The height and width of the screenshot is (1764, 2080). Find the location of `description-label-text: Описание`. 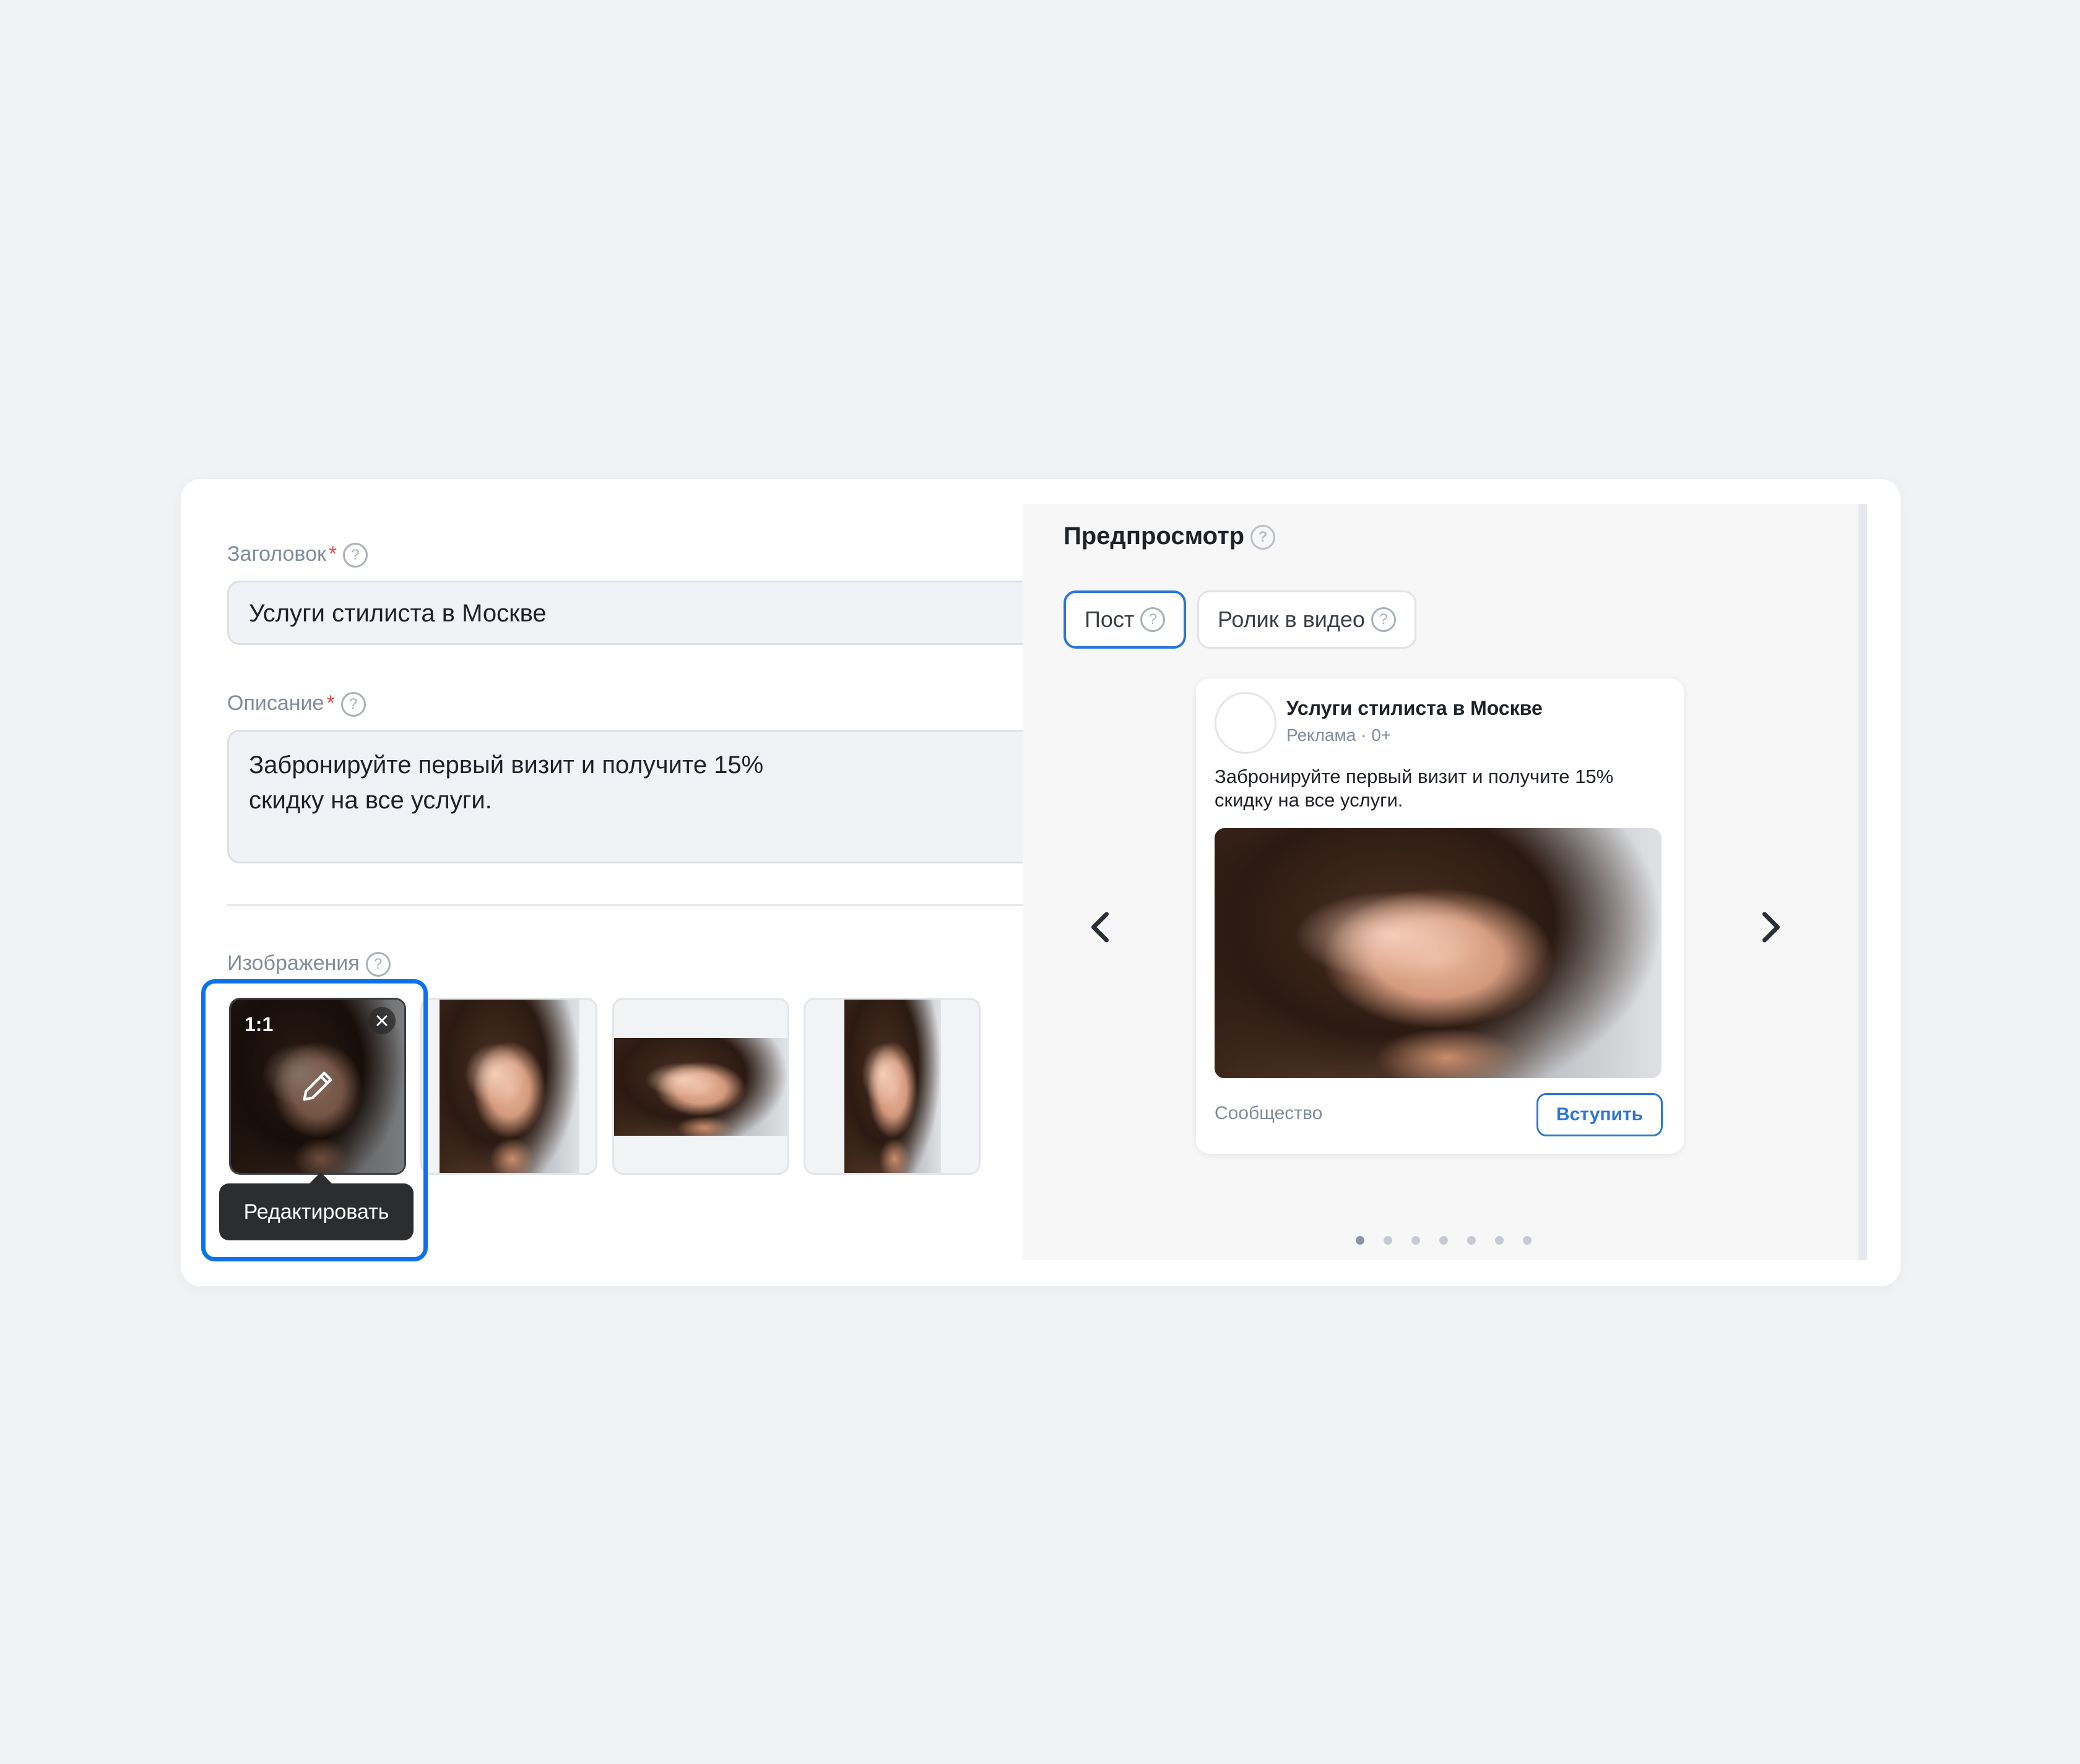

description-label-text: Описание is located at coordinates (275, 703).